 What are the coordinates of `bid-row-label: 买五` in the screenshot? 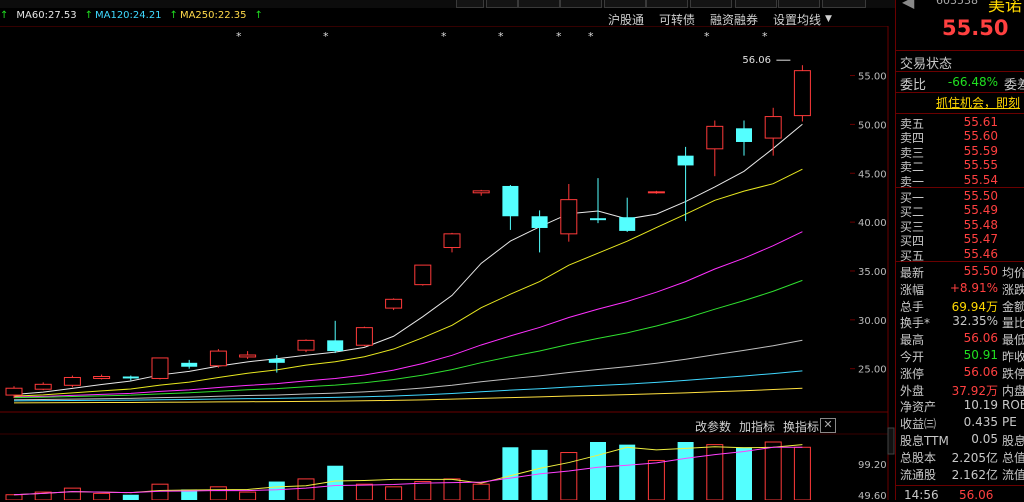 It's located at (912, 255).